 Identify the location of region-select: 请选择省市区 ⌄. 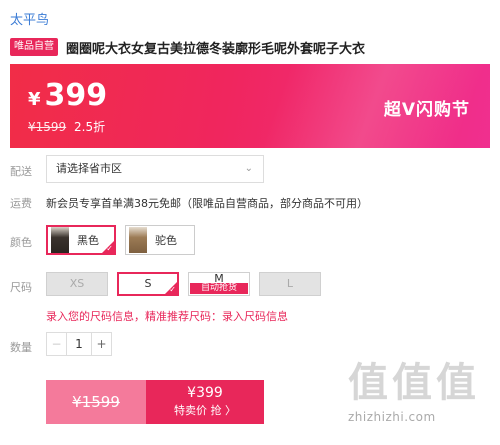
(155, 169).